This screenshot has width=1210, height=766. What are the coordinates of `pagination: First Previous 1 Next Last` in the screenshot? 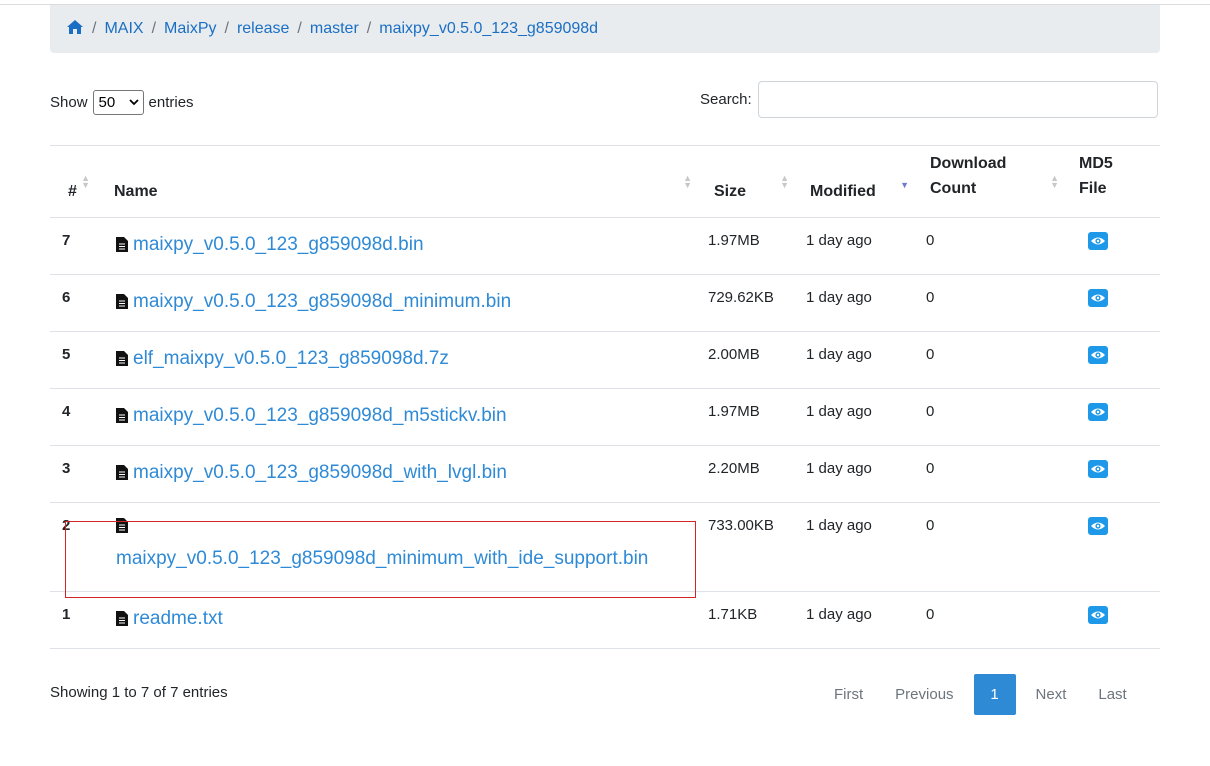 It's located at (980, 694).